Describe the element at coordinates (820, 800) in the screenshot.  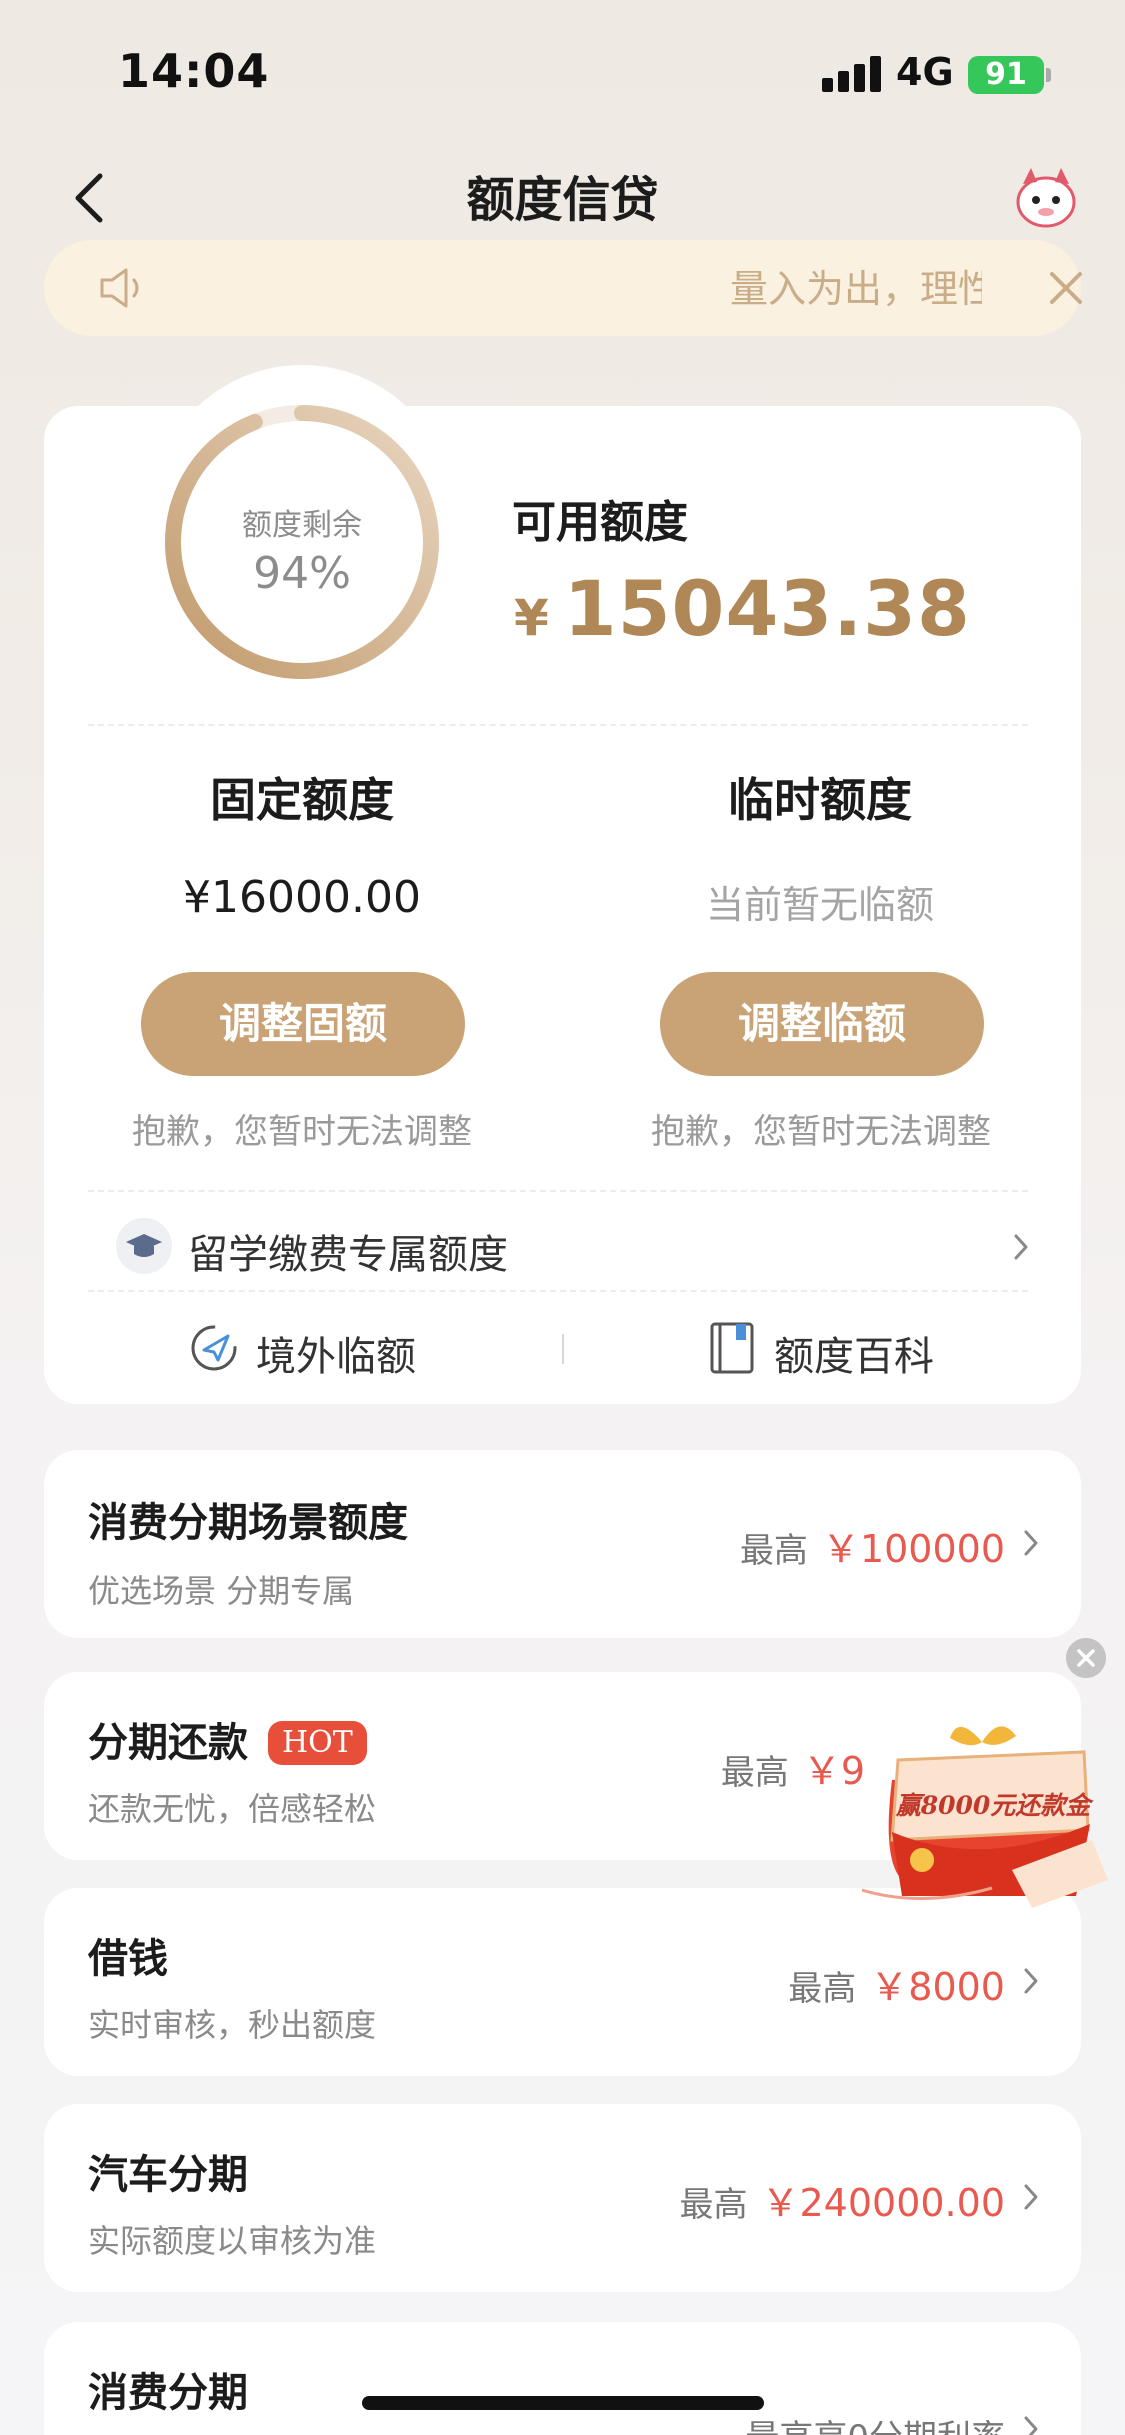
I see `temporary-limit-title: 临时额度` at that location.